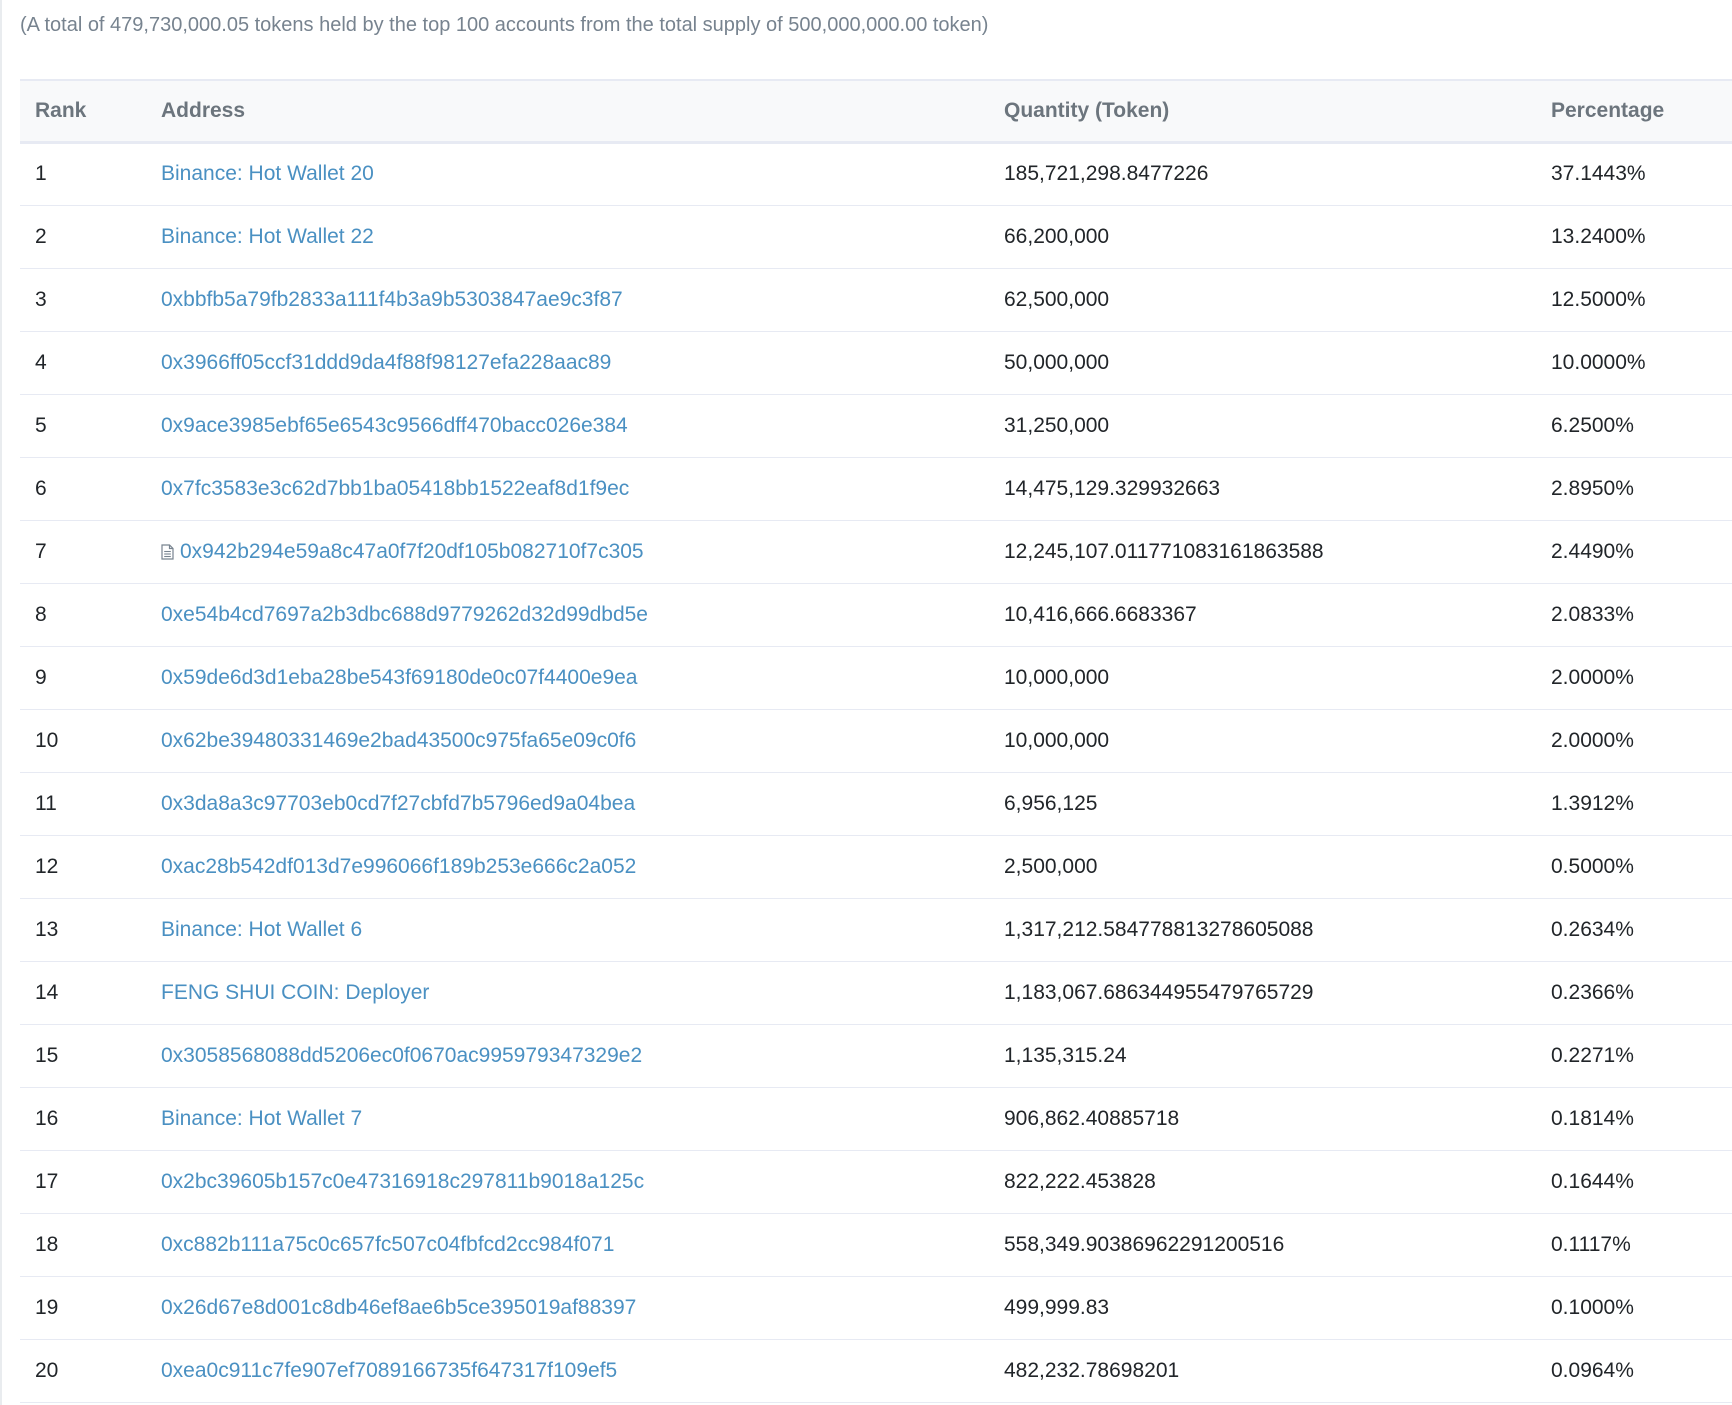  I want to click on percentage-cell: 2.0000%, so click(1634, 741).